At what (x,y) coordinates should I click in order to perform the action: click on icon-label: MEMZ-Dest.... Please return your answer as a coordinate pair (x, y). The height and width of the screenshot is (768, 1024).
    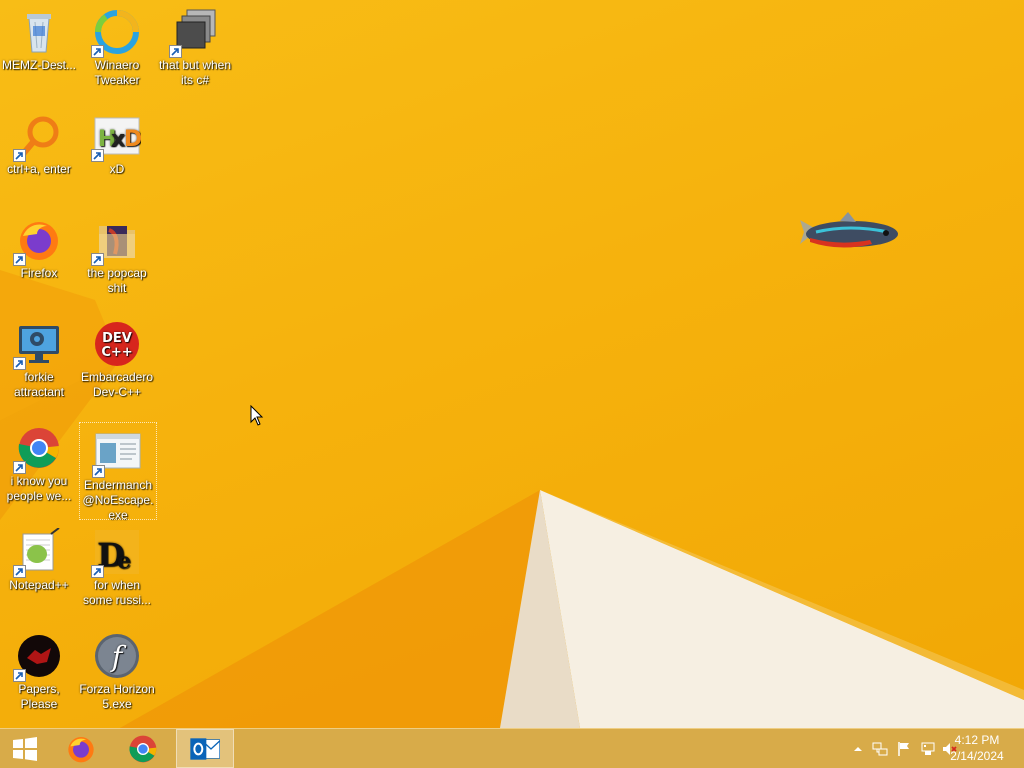
    Looking at the image, I should click on (39, 65).